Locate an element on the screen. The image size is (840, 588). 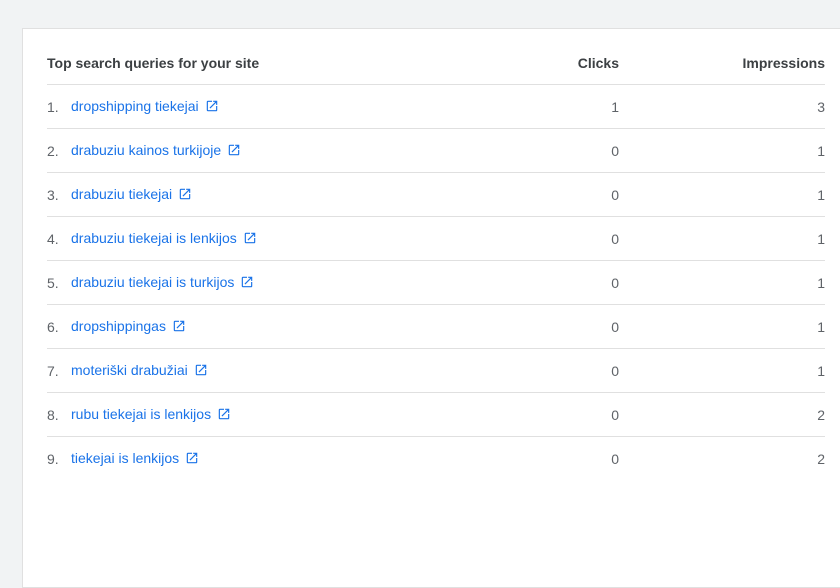
query-text: drabuziu tiekejai is located at coordinates (122, 194).